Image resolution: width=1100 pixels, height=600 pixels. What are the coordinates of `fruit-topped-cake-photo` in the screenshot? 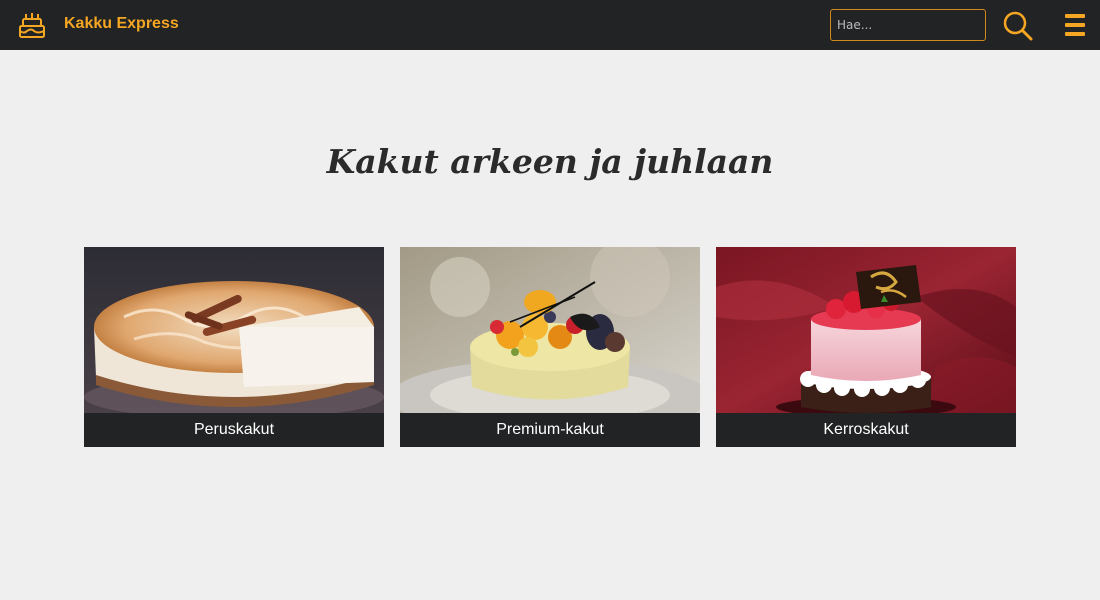 It's located at (550, 330).